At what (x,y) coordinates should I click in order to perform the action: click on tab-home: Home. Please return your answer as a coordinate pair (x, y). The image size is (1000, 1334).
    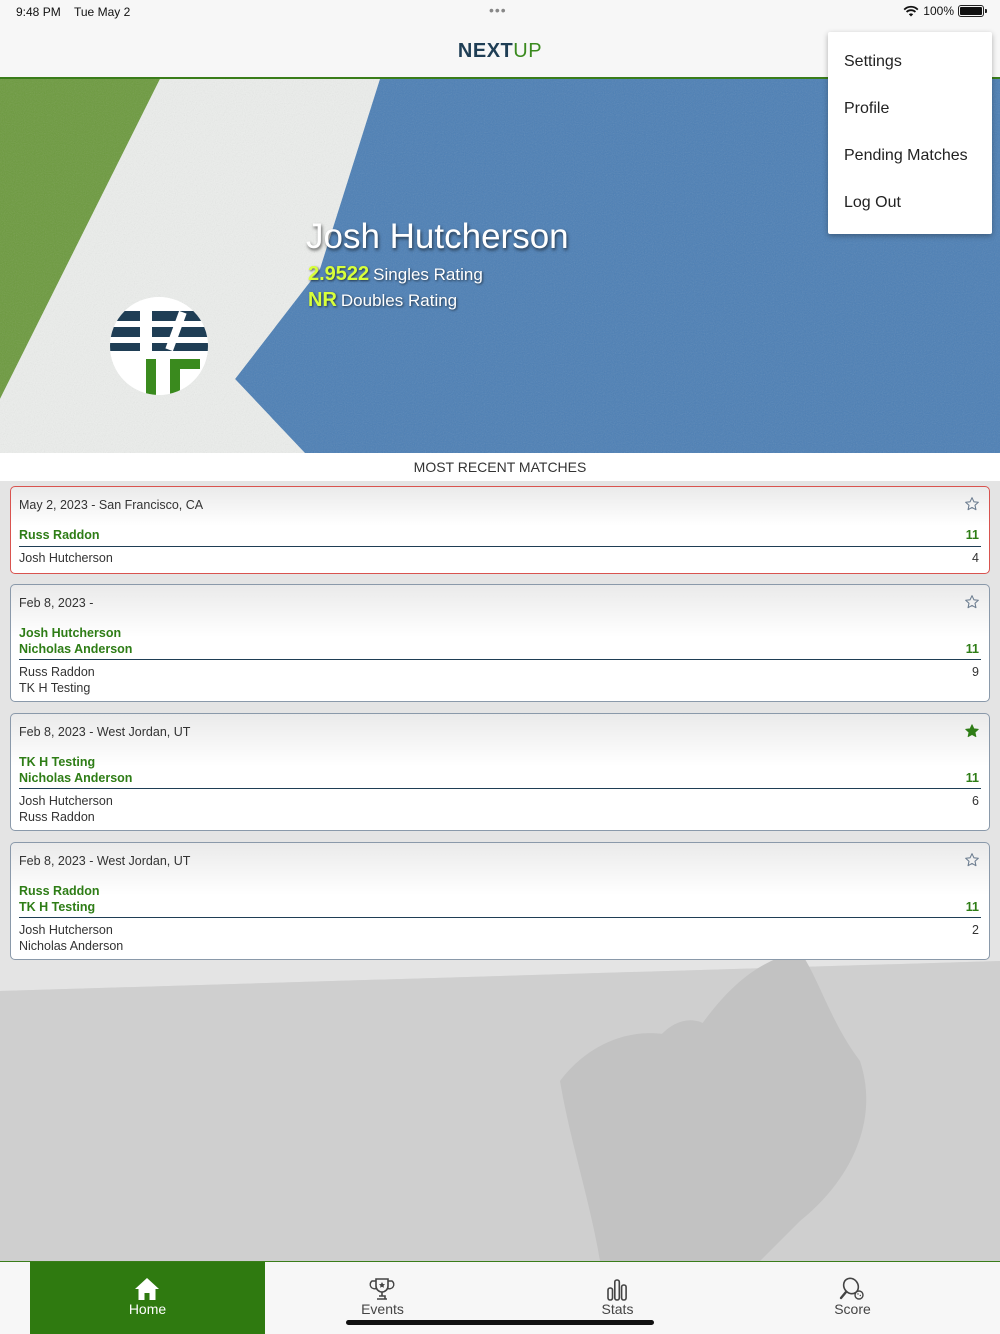
    Looking at the image, I should click on (147, 1298).